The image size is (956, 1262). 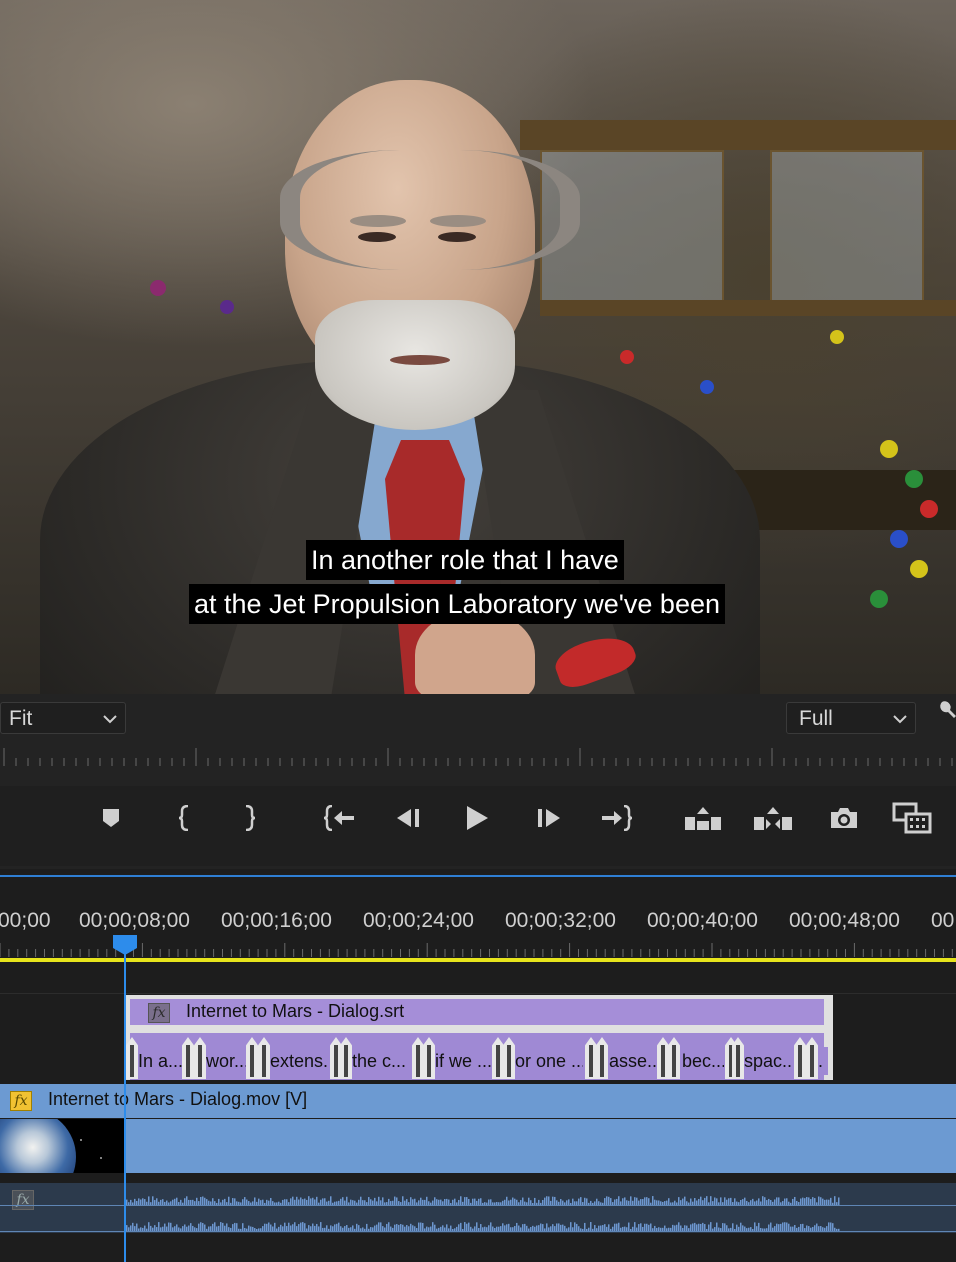 I want to click on bg-molecule, so click(x=914, y=479).